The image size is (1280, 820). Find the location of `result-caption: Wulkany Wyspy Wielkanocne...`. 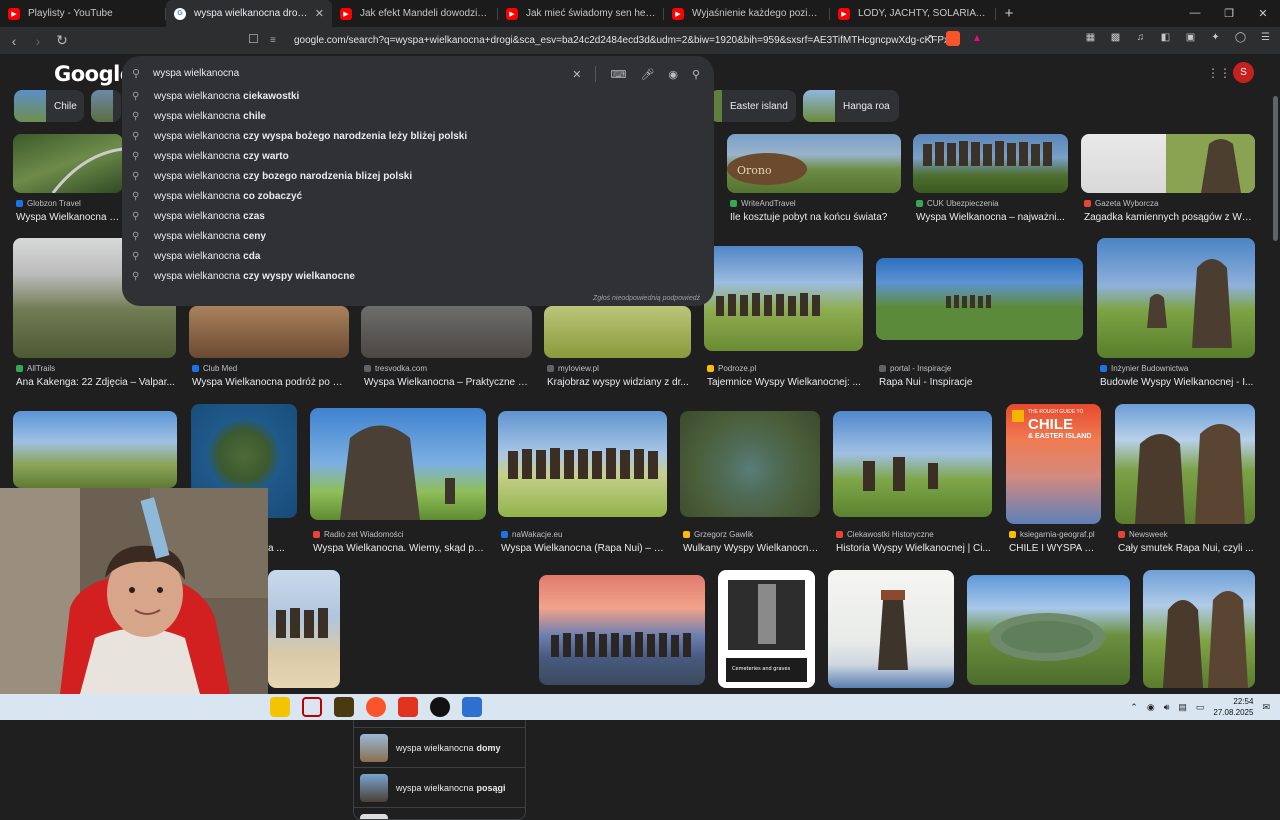

result-caption: Wulkany Wyspy Wielkanocne... is located at coordinates (751, 548).